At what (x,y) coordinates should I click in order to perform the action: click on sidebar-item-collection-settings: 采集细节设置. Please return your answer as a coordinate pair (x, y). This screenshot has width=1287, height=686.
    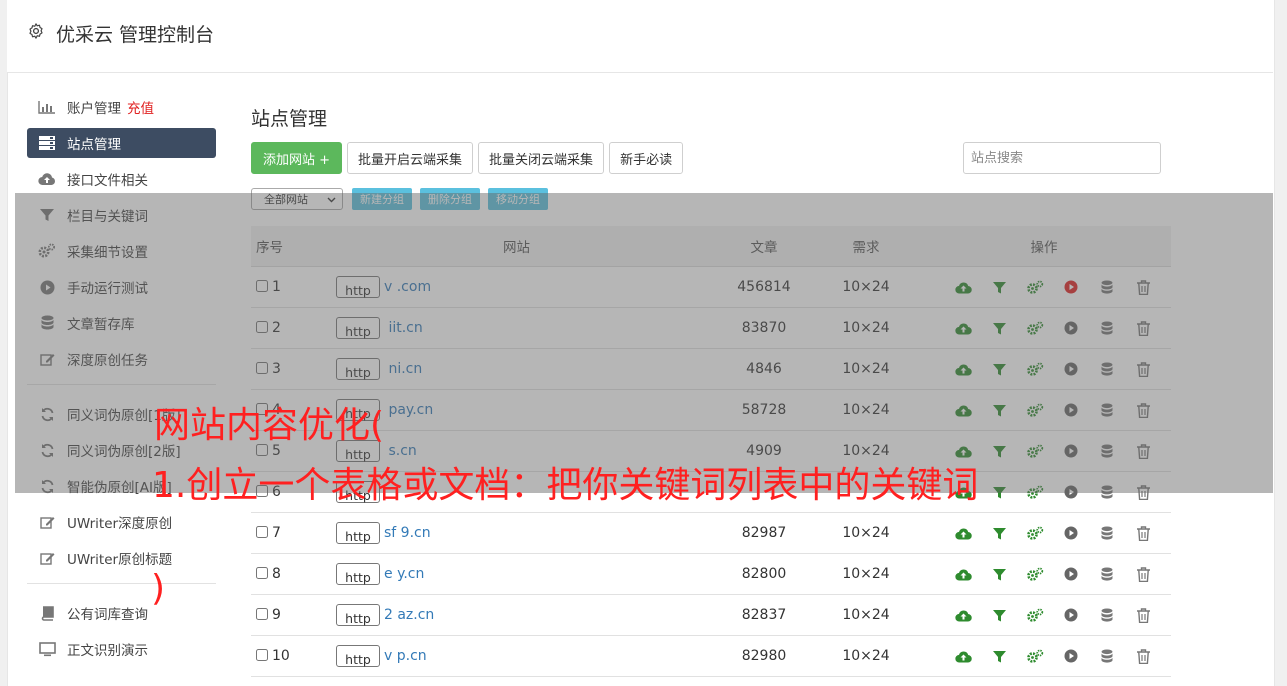
    Looking at the image, I should click on (121, 251).